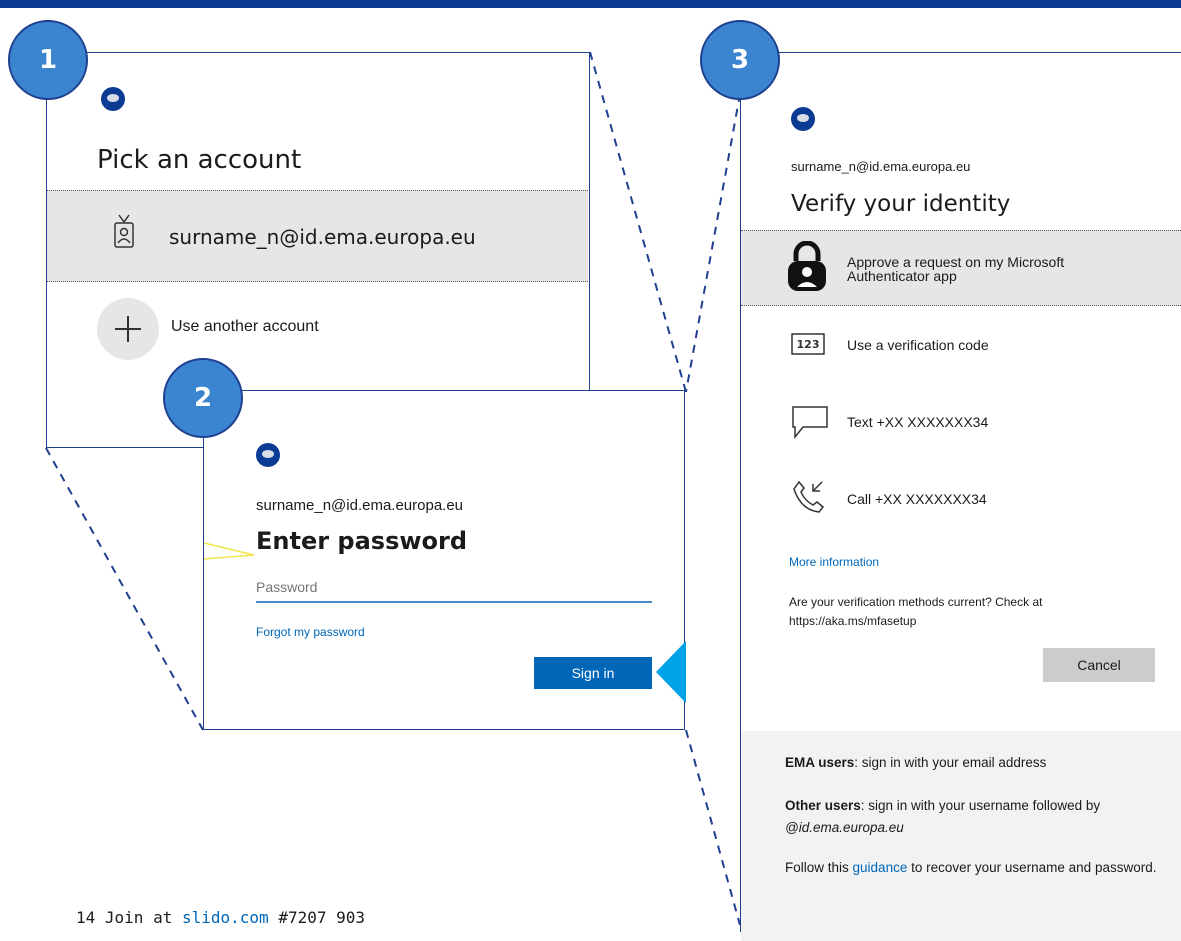 This screenshot has height=941, width=1181. Describe the element at coordinates (203, 398) in the screenshot. I see `step-badge-2: 2` at that location.